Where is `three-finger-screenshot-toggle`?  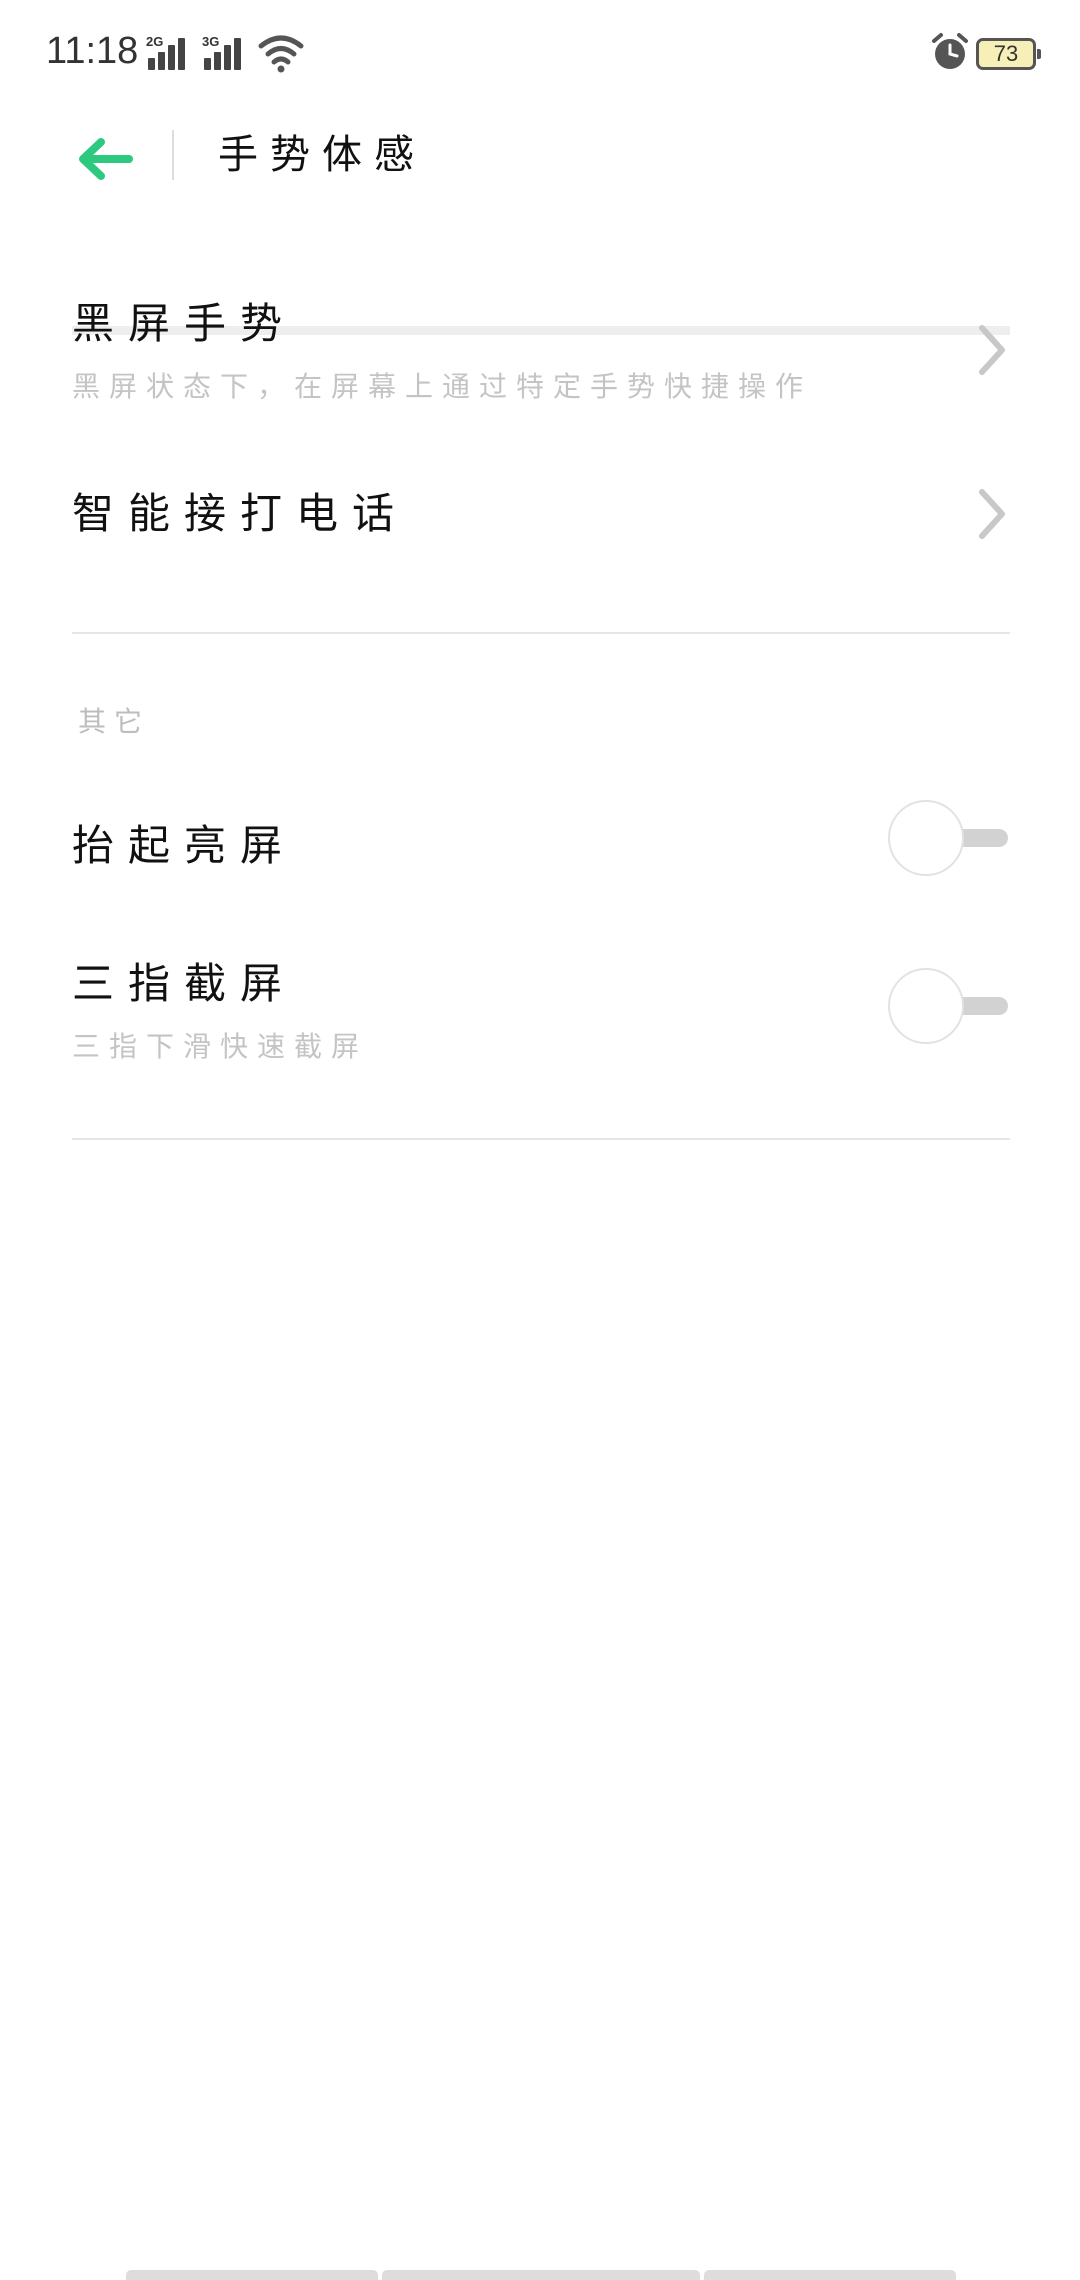 three-finger-screenshot-toggle is located at coordinates (949, 1006).